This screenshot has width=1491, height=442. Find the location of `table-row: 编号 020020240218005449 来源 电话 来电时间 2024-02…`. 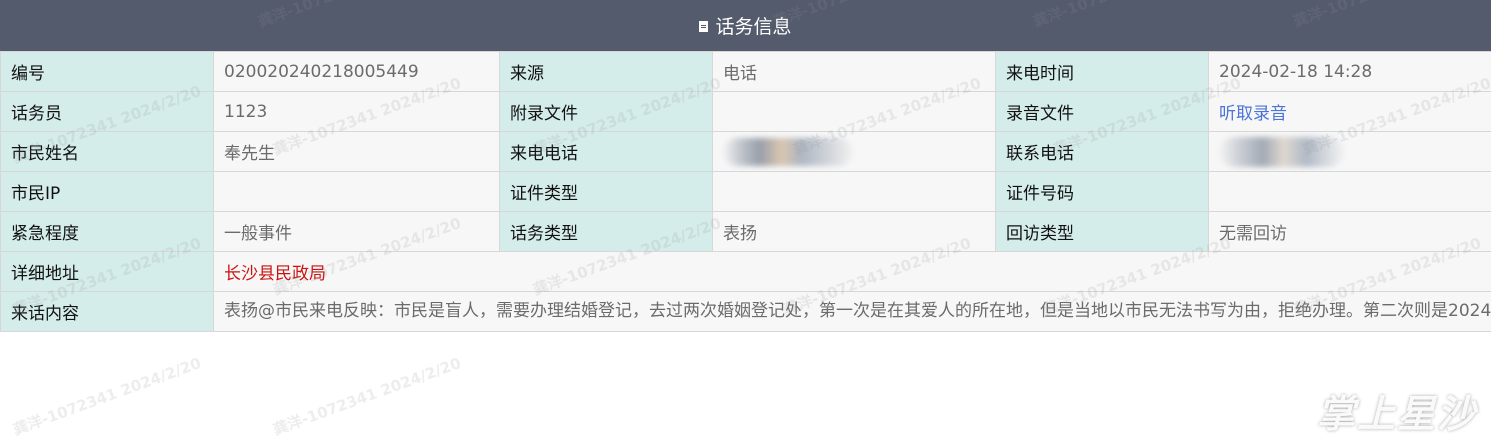

table-row: 编号 020020240218005449 来源 电话 来电时间 2024-02… is located at coordinates (745, 71).